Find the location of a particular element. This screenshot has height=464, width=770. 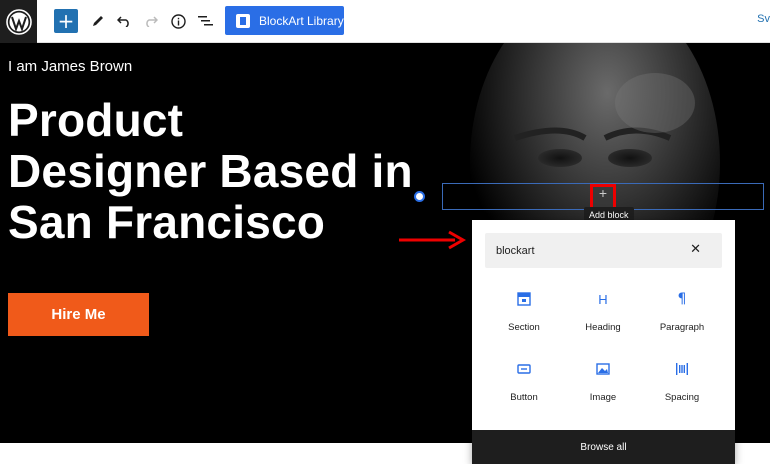

blockart-library-label: BlockArt Library is located at coordinates (301, 20).